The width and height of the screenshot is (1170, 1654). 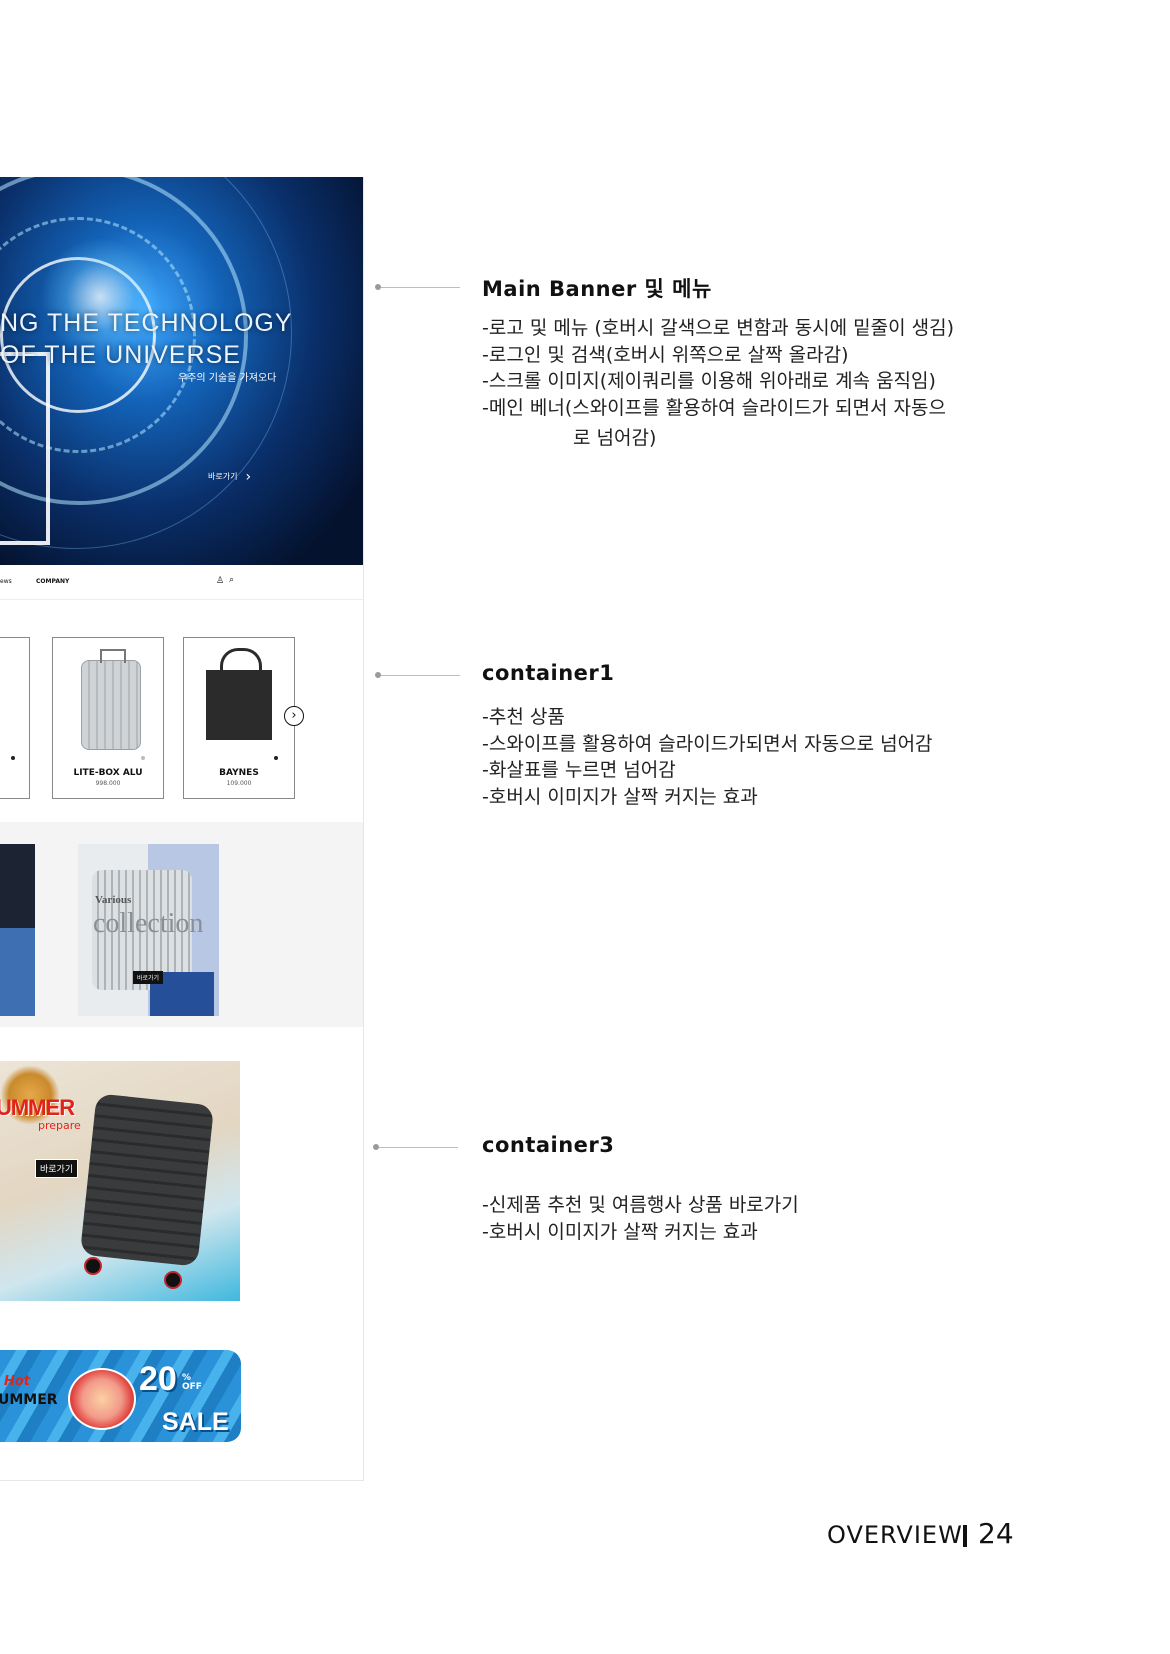 What do you see at coordinates (52, 582) in the screenshot?
I see `nav-item-company: COMPANY` at bounding box center [52, 582].